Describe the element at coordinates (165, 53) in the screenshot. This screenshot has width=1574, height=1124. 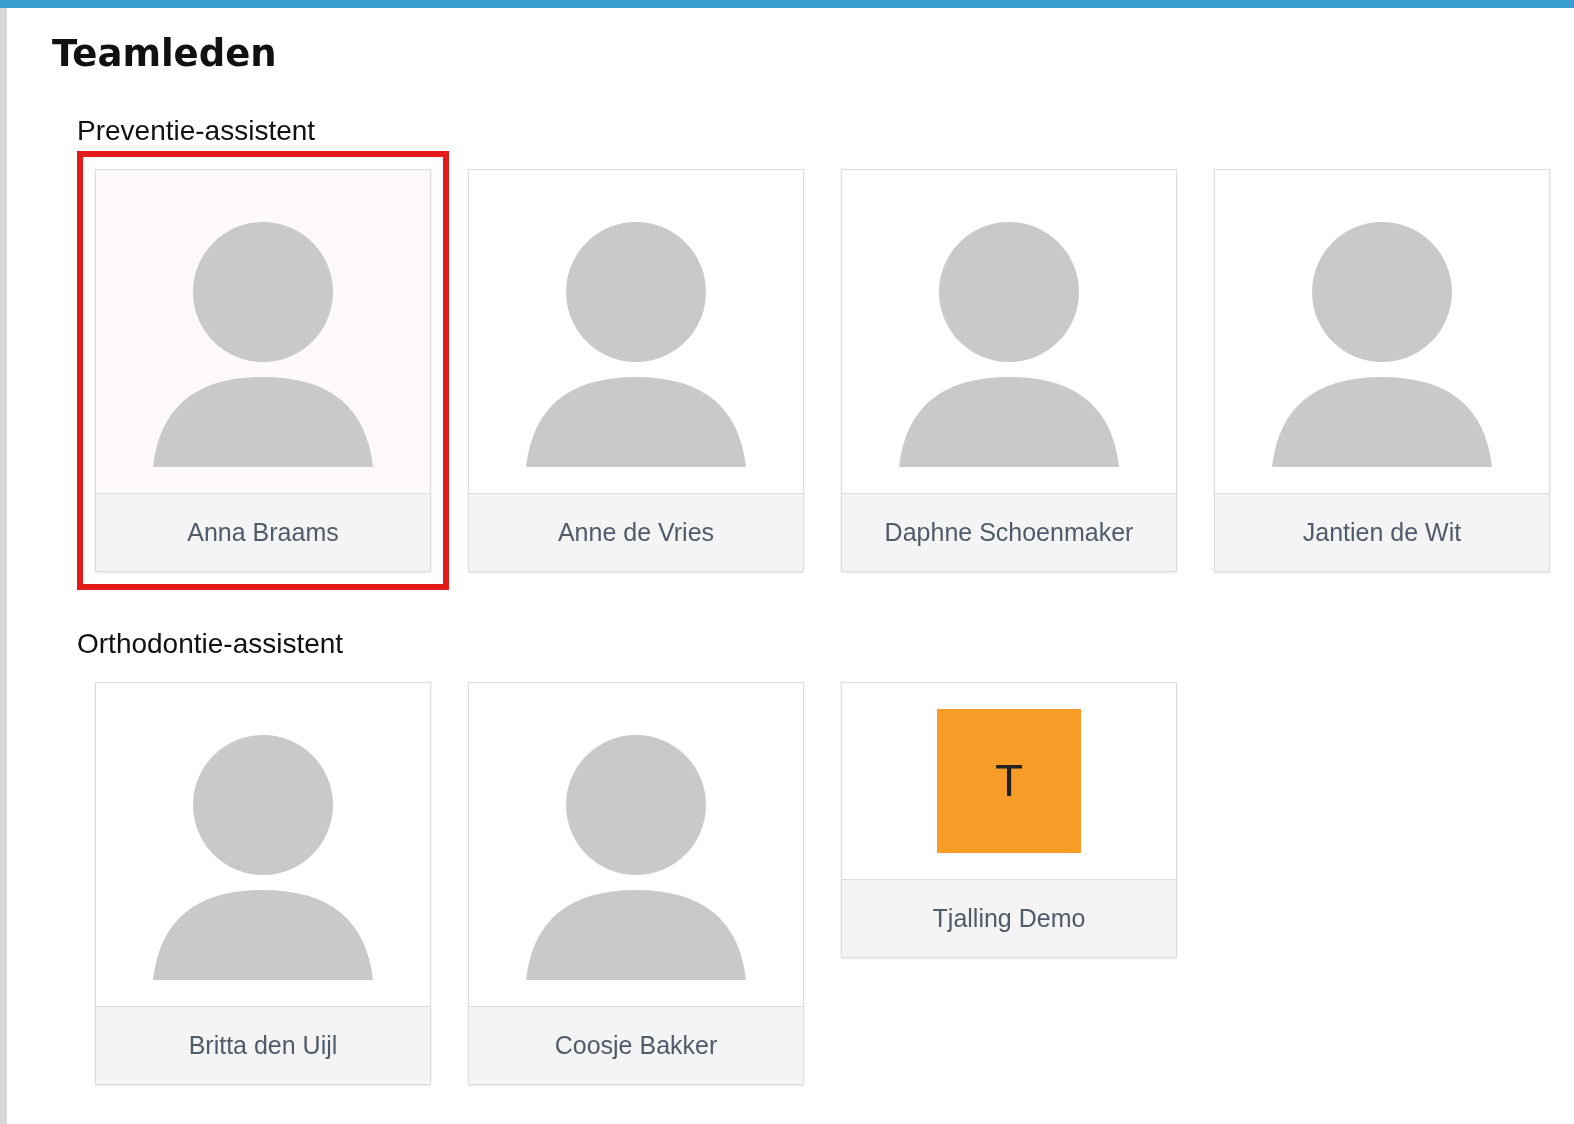
I see `page-title: Teamleden` at that location.